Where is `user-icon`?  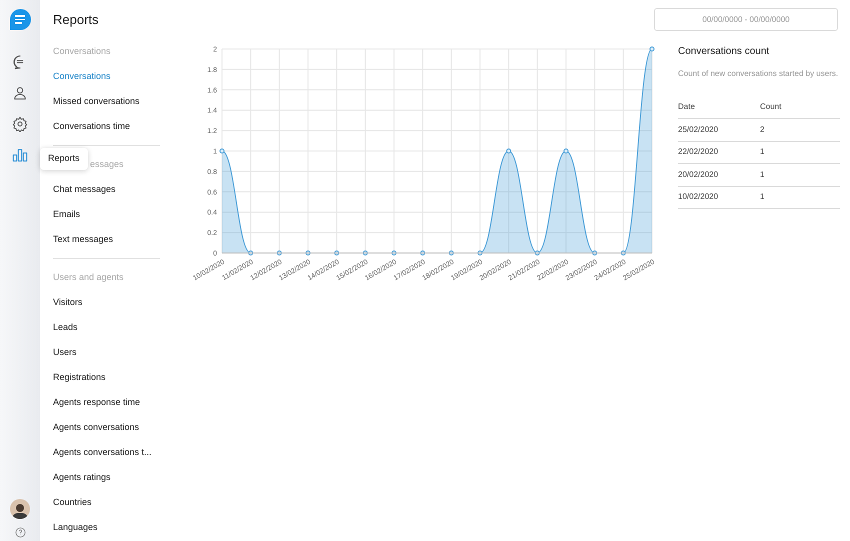
user-icon is located at coordinates (20, 93).